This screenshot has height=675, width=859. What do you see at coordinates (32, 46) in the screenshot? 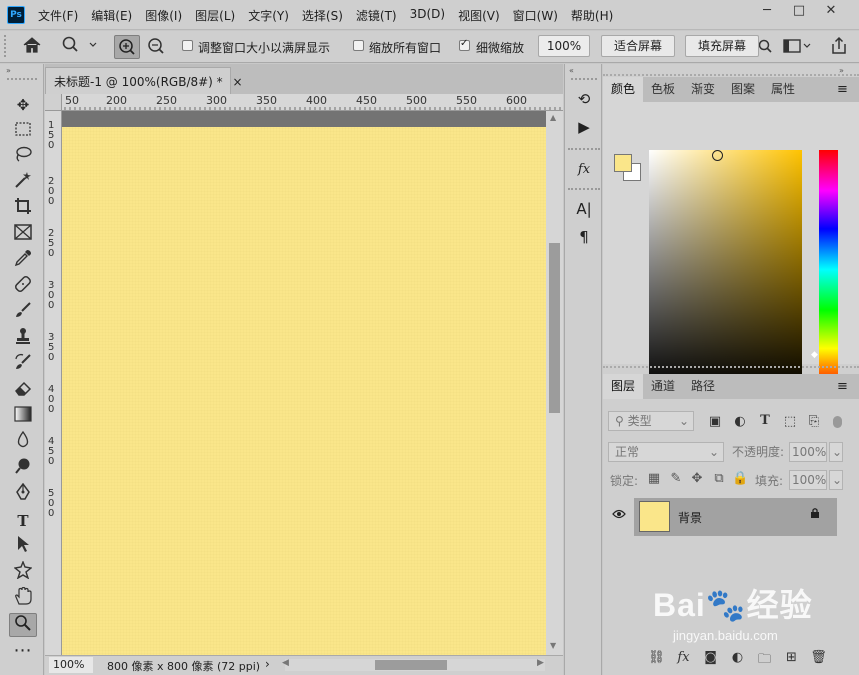
I see `home-icon` at bounding box center [32, 46].